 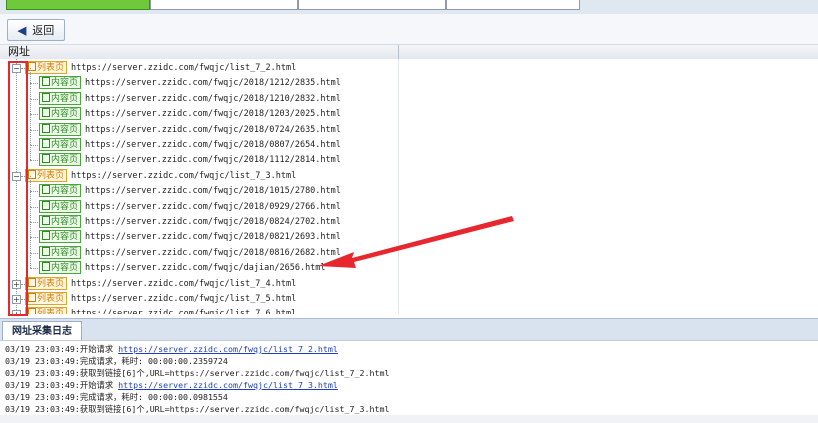 I want to click on log-text: 03/19 23:03:49:完成请求，耗时: 00:00:00.0981554, so click(x=116, y=397).